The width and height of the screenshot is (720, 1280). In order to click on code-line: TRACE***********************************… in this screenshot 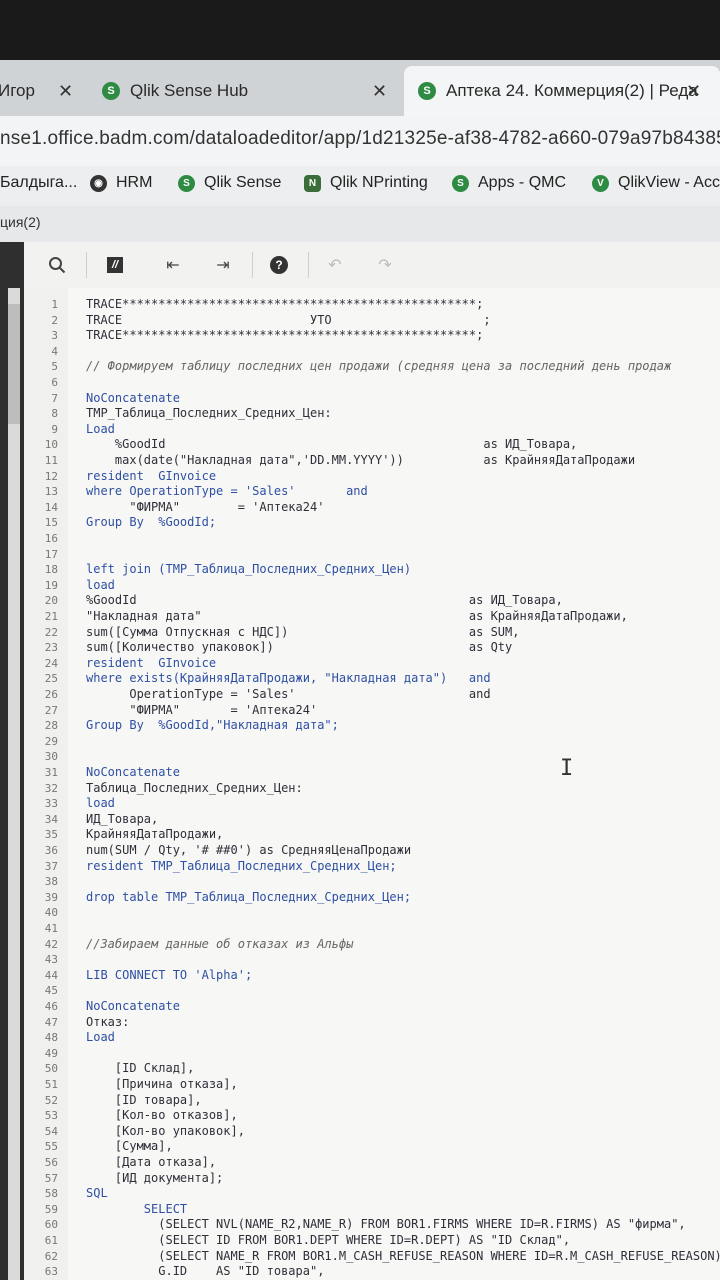, I will do `click(285, 304)`.